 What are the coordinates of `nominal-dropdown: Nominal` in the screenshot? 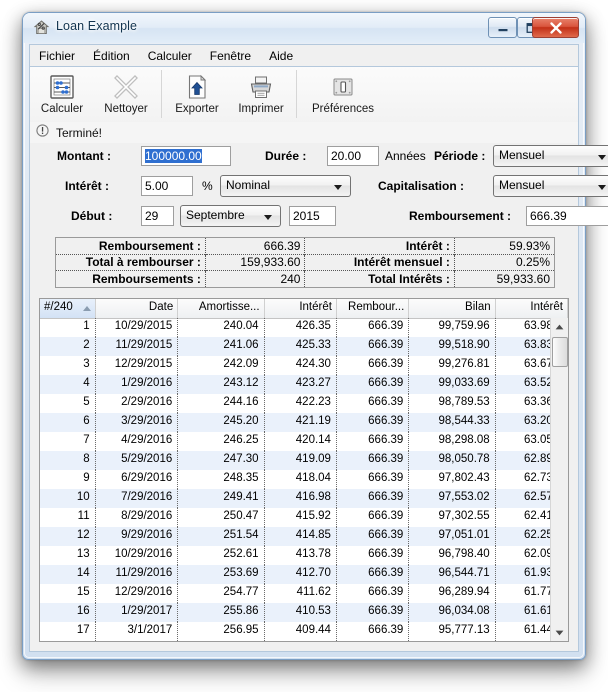 It's located at (285, 186).